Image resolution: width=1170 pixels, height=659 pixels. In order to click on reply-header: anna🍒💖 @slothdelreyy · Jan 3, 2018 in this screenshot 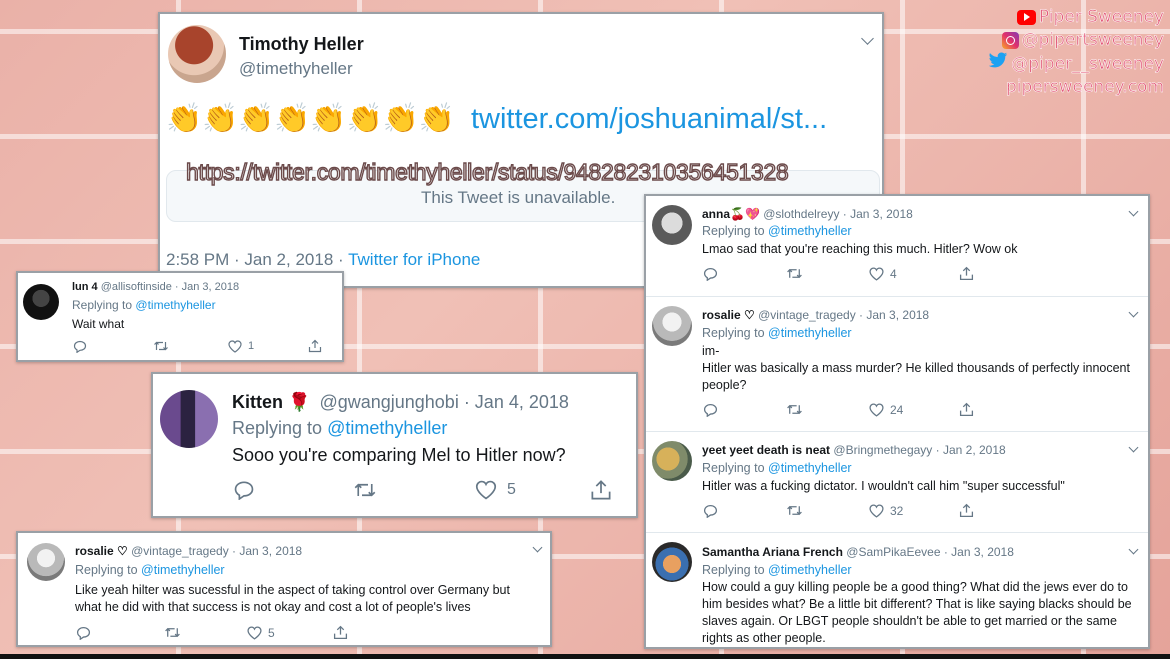, I will do `click(807, 214)`.